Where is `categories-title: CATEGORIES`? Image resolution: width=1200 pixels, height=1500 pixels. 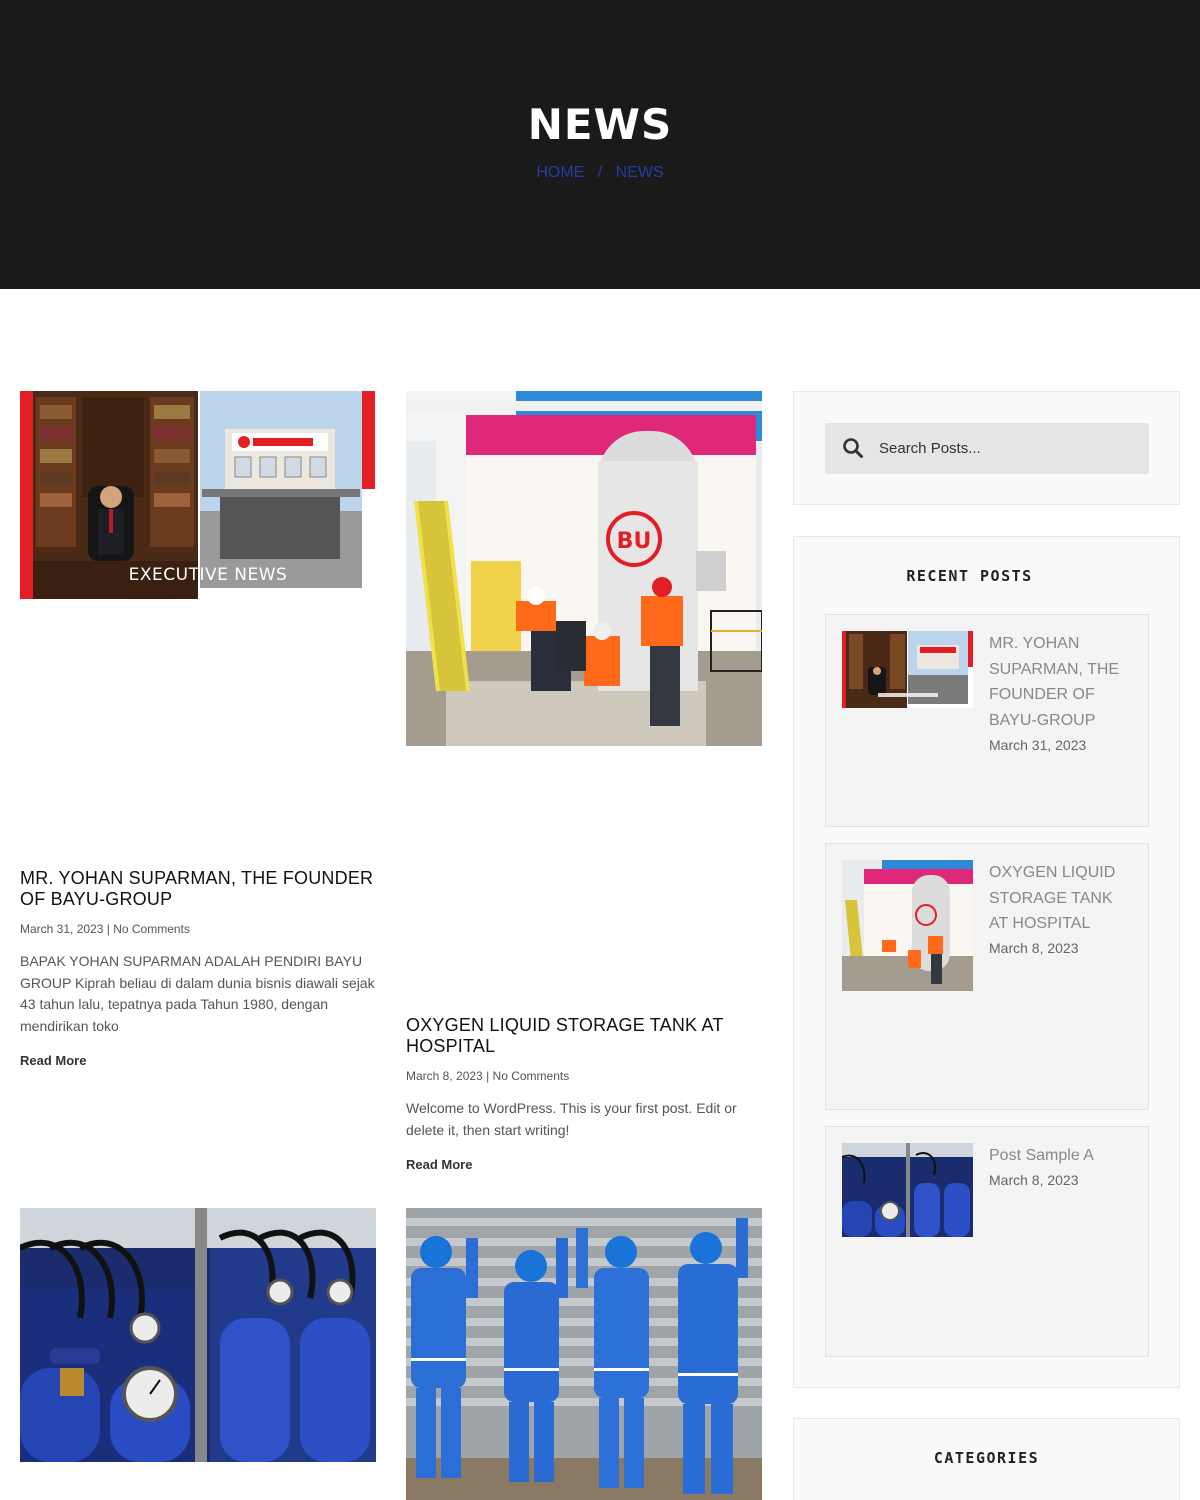
categories-title: CATEGORIES is located at coordinates (986, 1458).